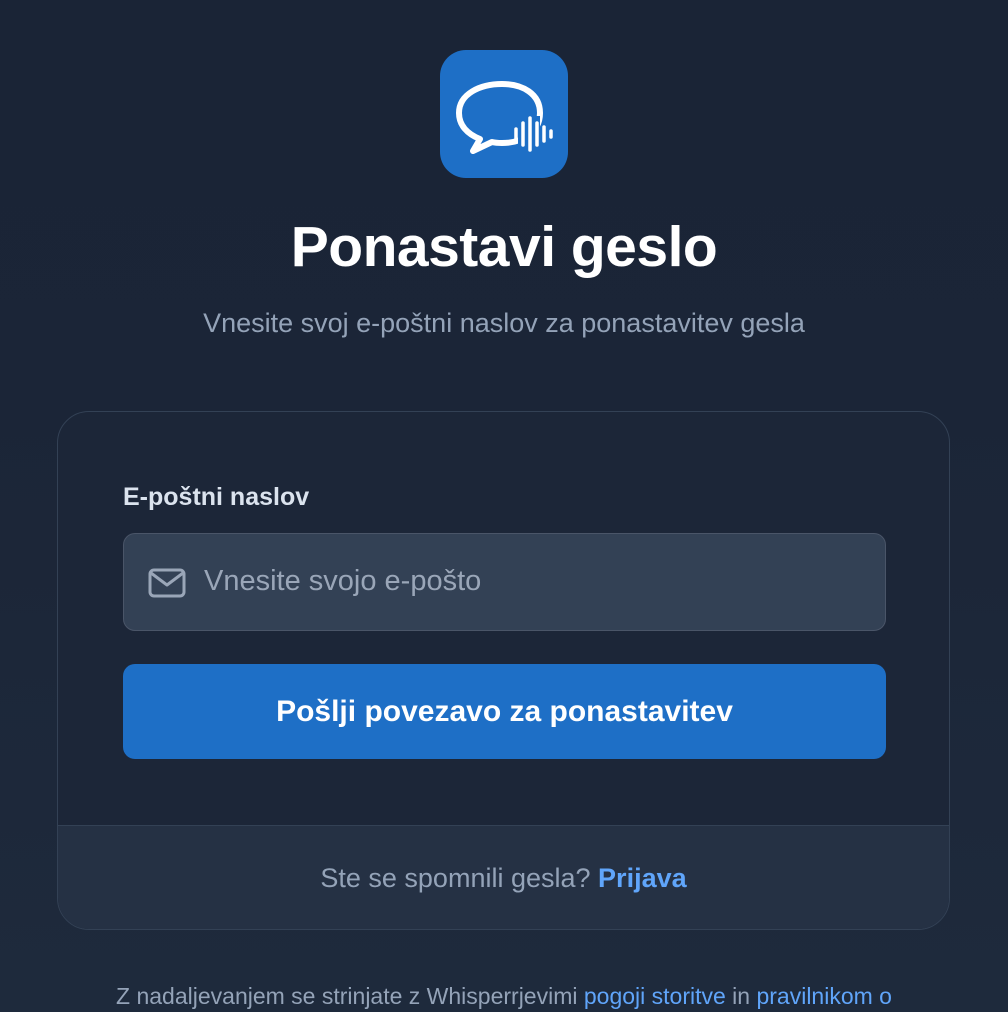  I want to click on app-logo, so click(504, 114).